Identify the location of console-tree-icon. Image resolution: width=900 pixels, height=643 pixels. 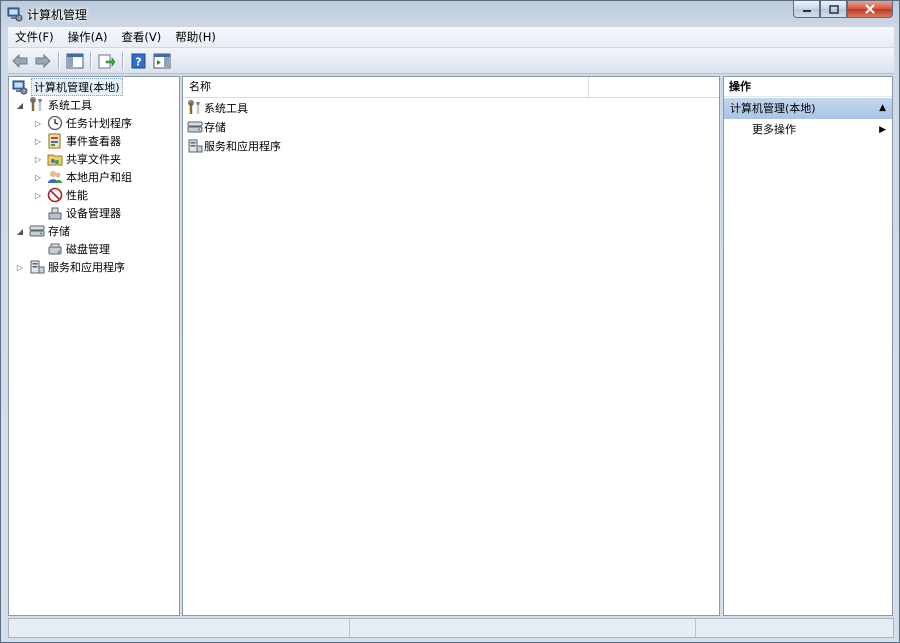
(75, 60).